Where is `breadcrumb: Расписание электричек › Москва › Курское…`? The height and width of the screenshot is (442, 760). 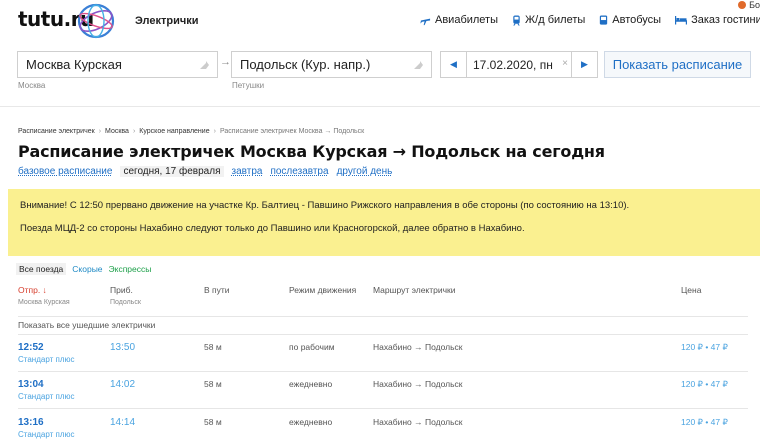
breadcrumb: Расписание электричек › Москва › Курское… is located at coordinates (191, 131).